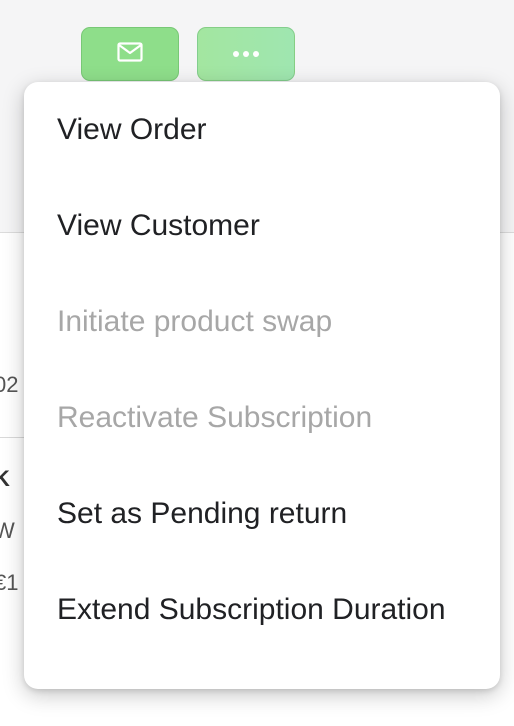 The height and width of the screenshot is (726, 514). Describe the element at coordinates (5, 478) in the screenshot. I see `background-text-name: K` at that location.